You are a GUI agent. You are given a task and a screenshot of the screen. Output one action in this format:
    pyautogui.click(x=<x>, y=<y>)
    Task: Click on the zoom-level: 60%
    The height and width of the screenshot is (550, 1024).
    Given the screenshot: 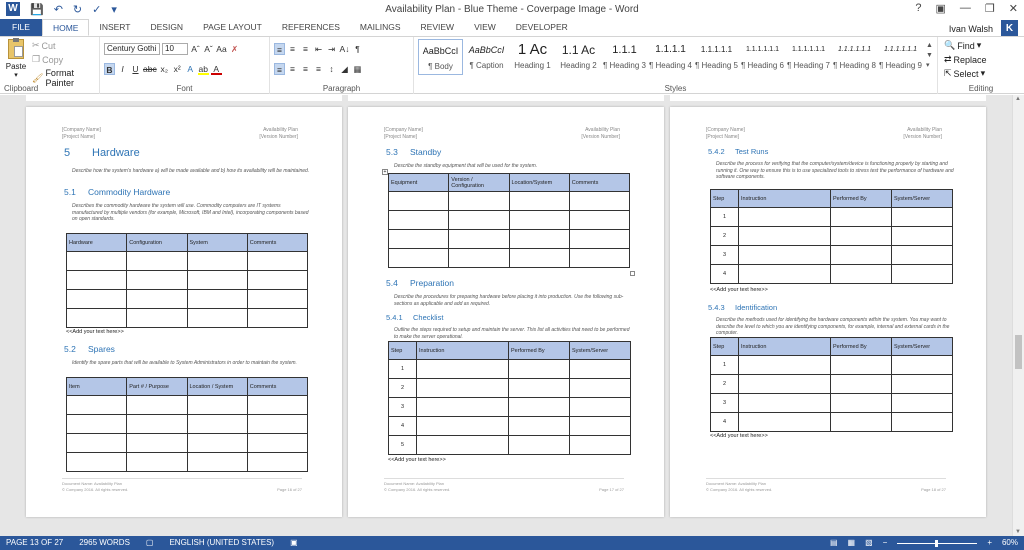 What is the action you would take?
    pyautogui.click(x=1010, y=543)
    